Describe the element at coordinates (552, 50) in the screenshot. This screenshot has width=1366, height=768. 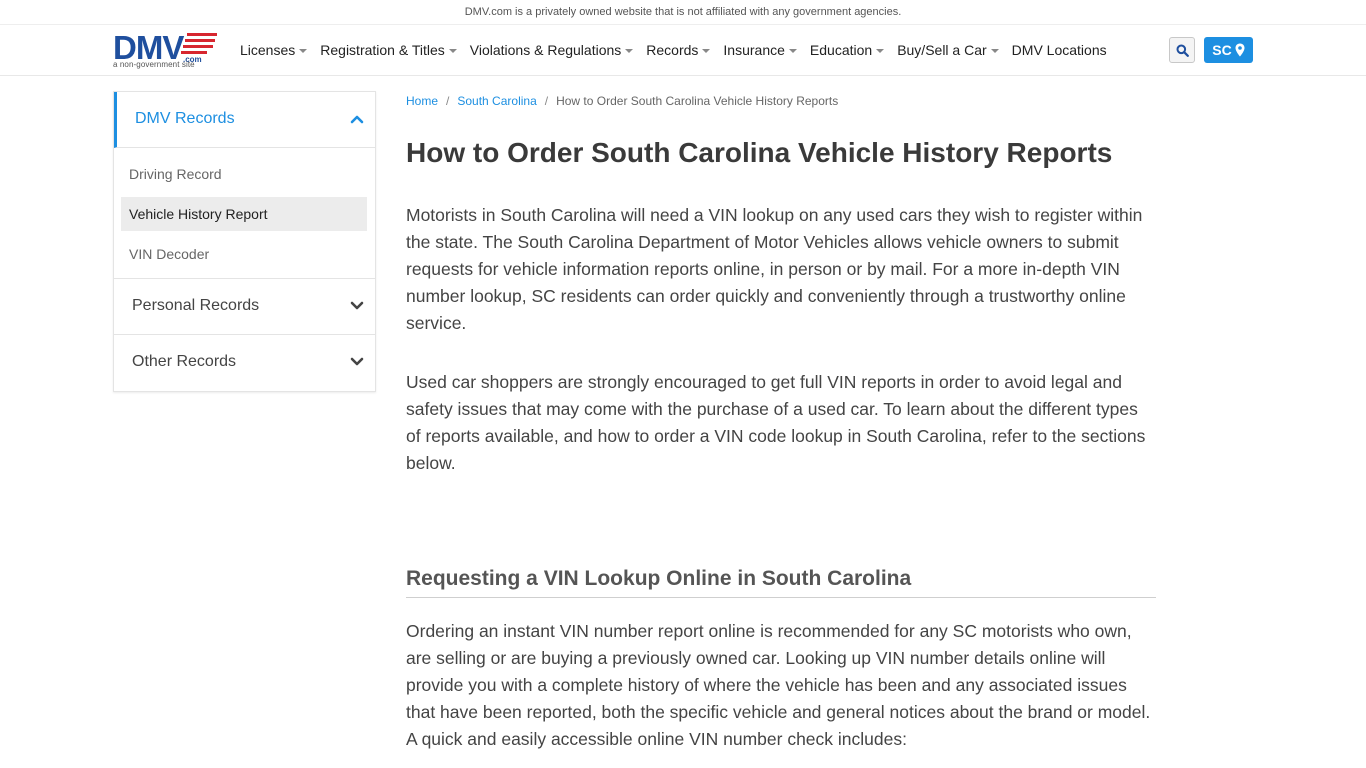
I see `nav-violations-regulations: Violations & Regulations` at that location.